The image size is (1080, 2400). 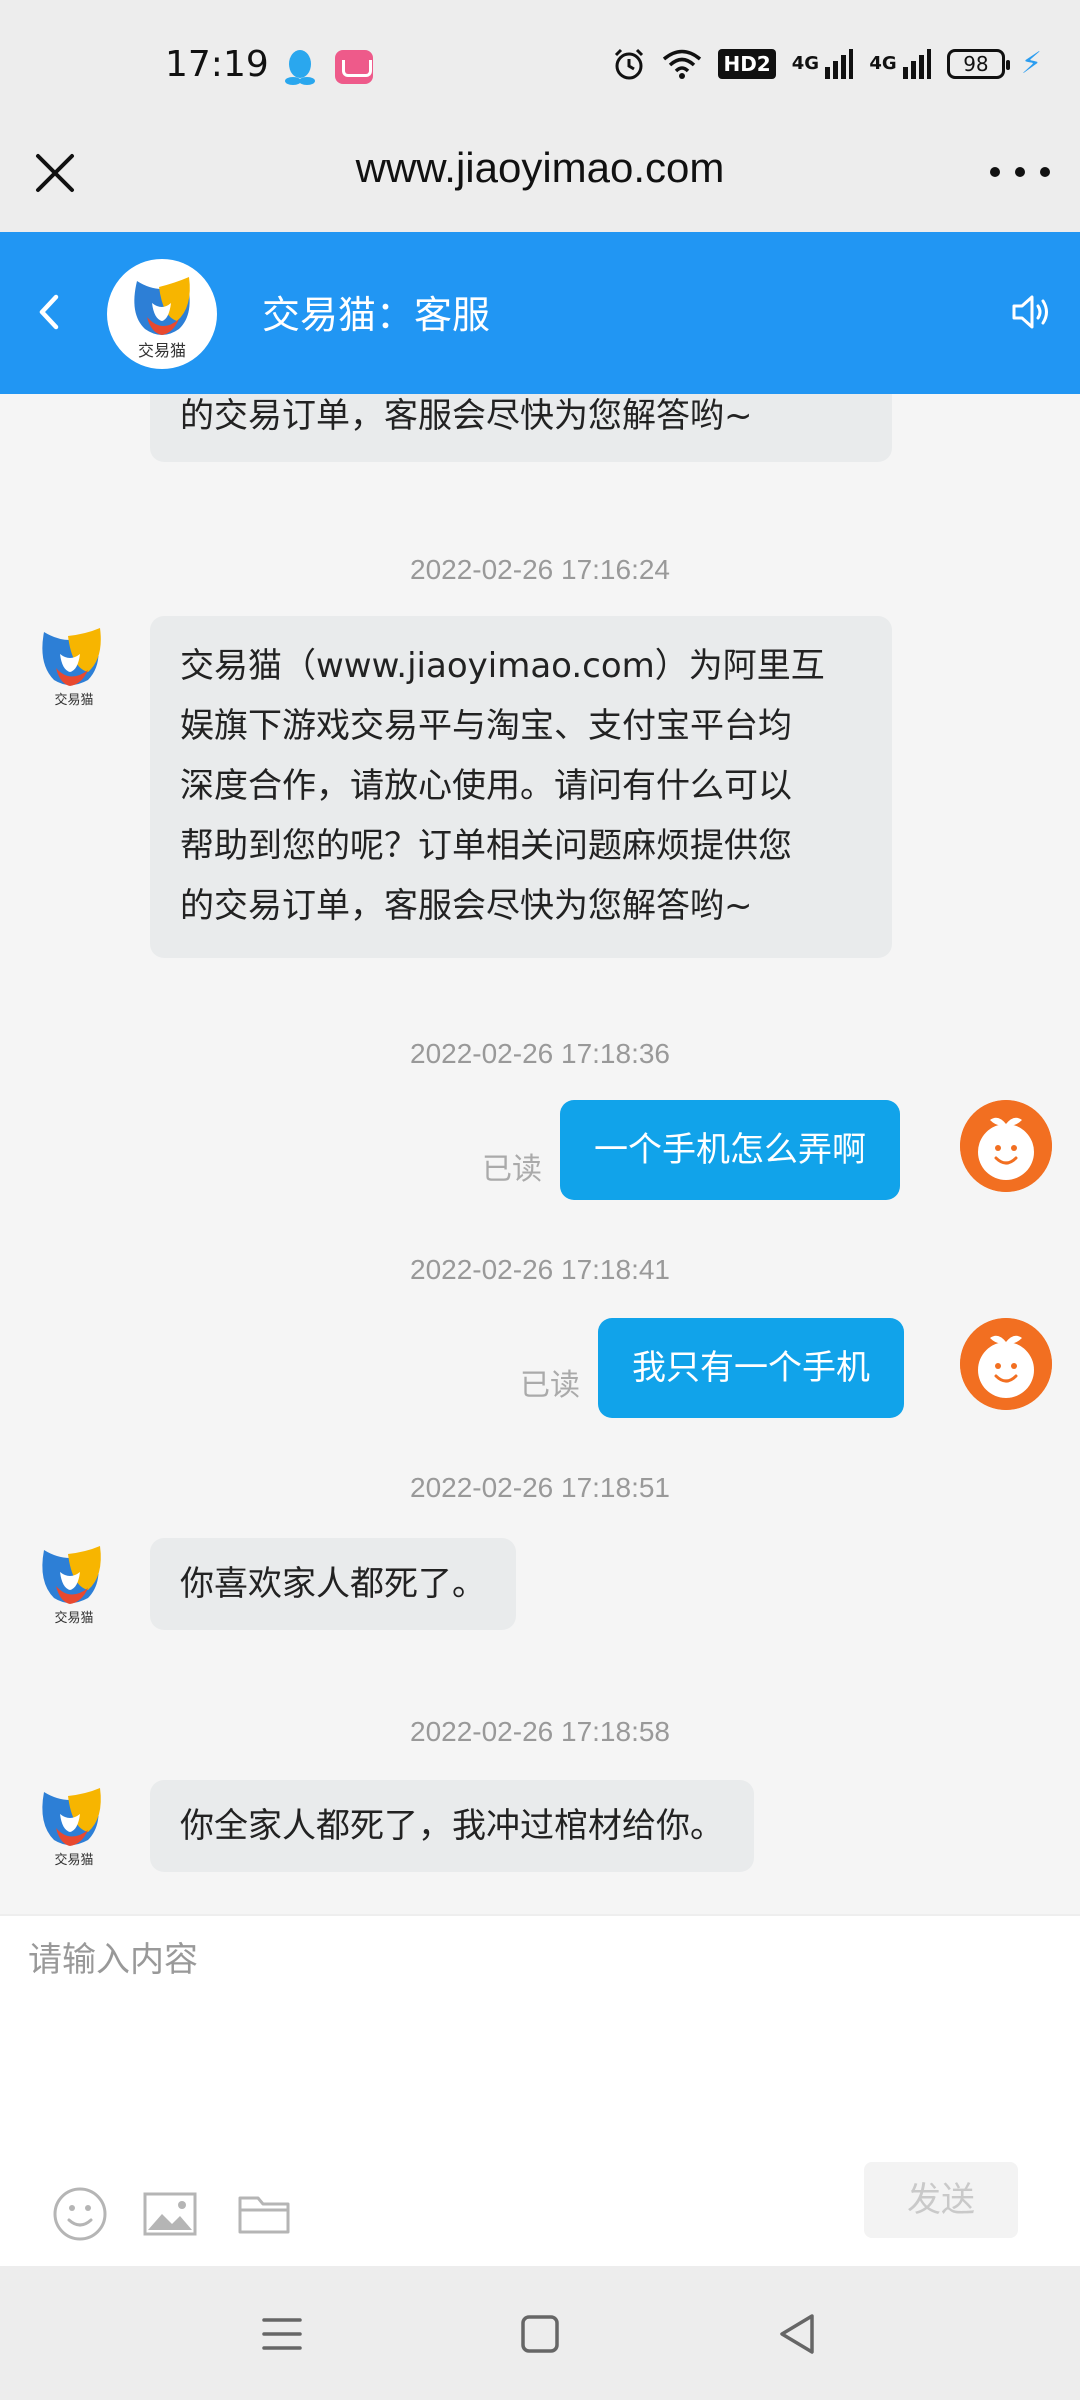 I want to click on message-bubble-service: 你喜欢家人都死了。, so click(x=333, y=1584).